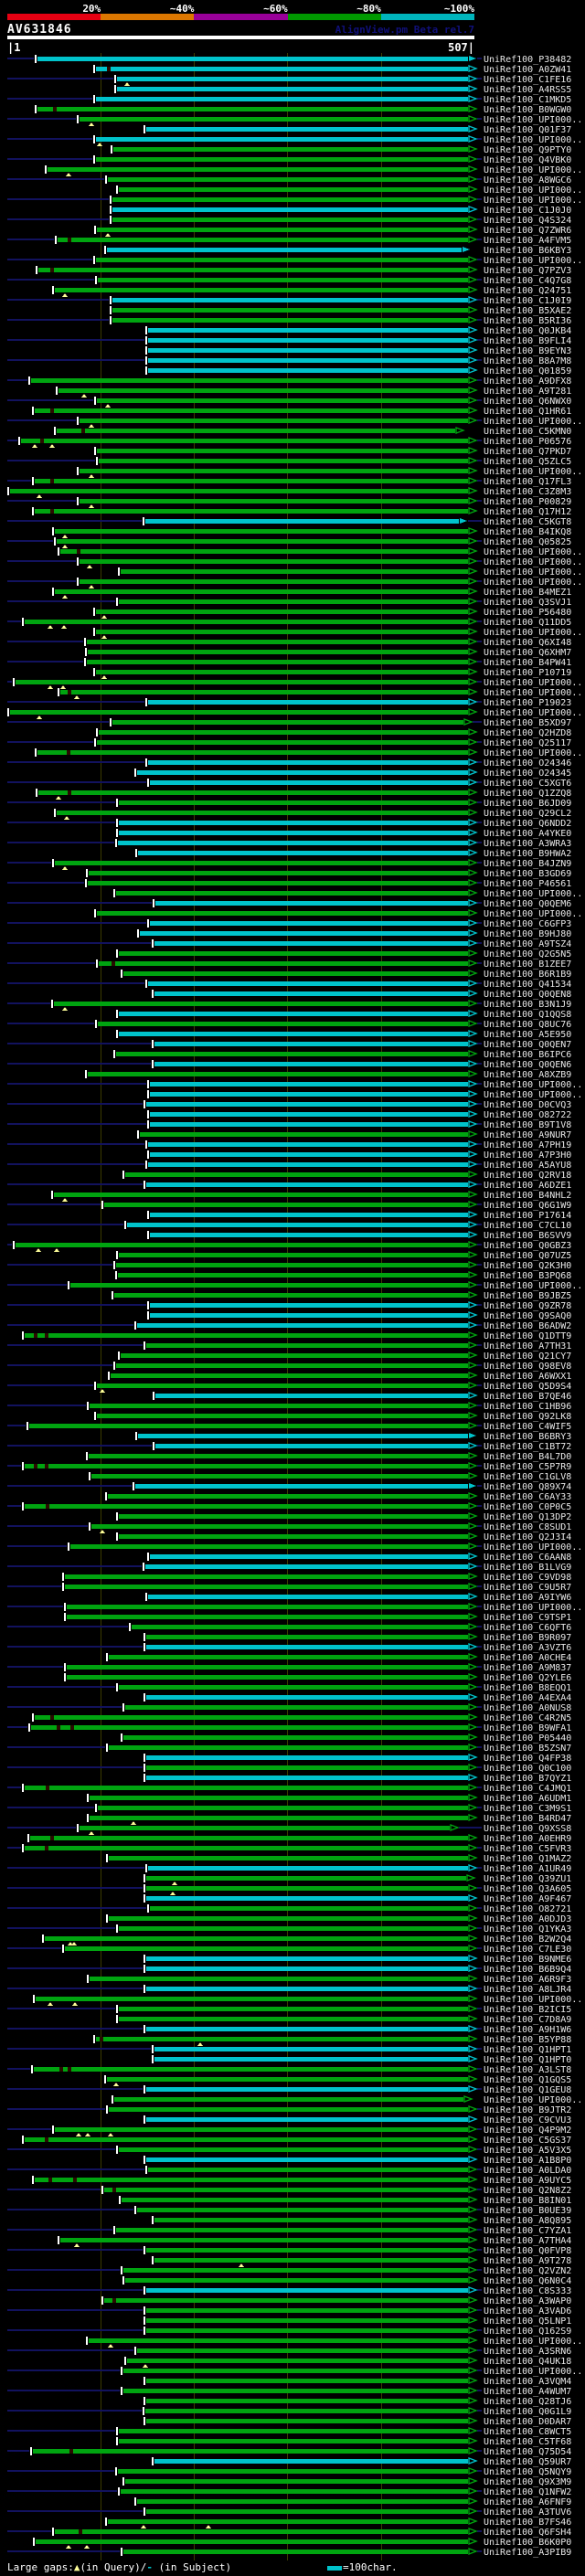 The width and height of the screenshot is (585, 2576). I want to click on hit-label: UniRef100_C5P7R9, so click(528, 1467).